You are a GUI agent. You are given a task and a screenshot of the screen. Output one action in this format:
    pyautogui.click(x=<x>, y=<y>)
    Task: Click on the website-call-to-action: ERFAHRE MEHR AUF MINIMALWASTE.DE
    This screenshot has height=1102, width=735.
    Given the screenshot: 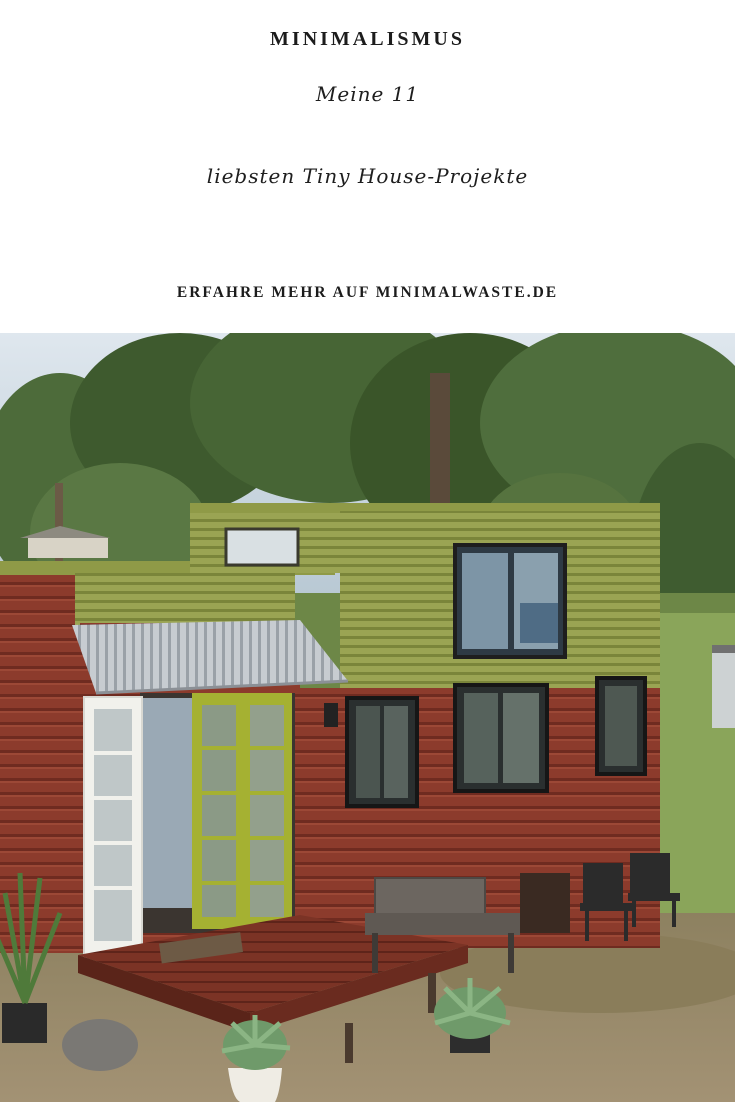 What is the action you would take?
    pyautogui.click(x=367, y=292)
    